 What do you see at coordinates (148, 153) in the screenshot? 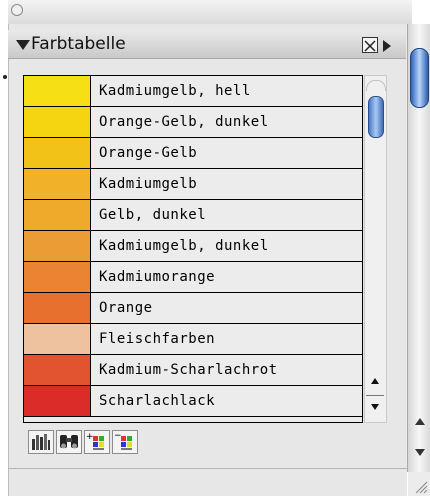
I see `color-name: Orange-Gelb` at bounding box center [148, 153].